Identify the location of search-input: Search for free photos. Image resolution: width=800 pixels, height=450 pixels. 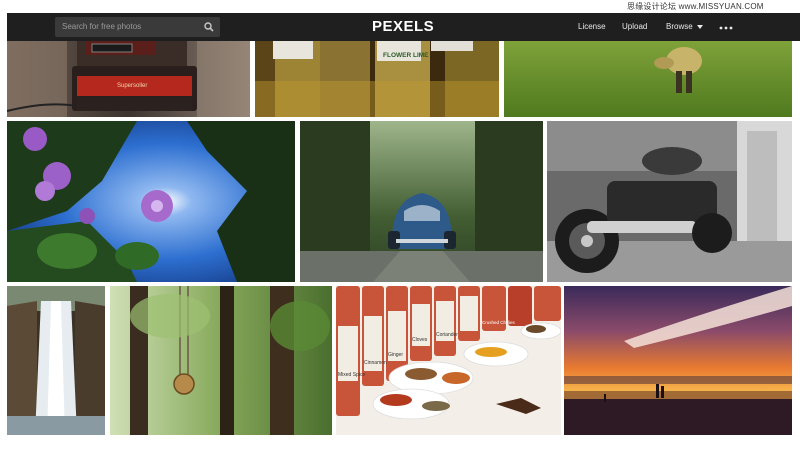
(137, 27).